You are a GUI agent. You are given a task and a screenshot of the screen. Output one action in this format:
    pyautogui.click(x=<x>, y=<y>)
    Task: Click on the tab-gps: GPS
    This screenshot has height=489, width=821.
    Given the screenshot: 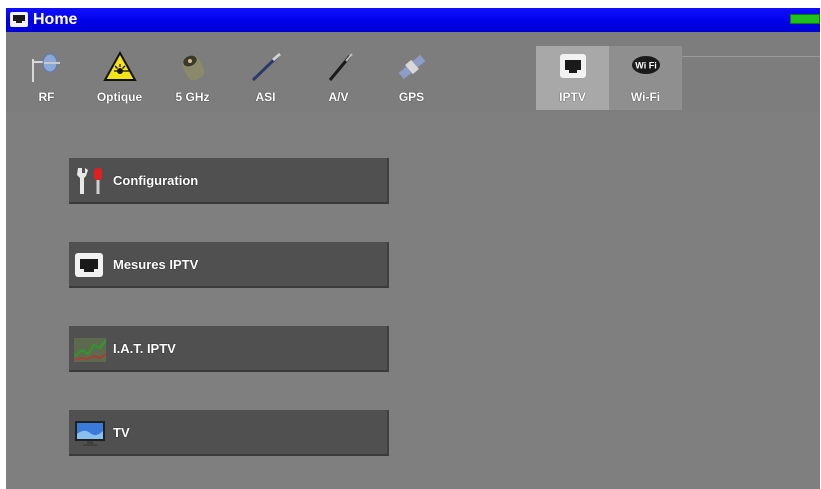 What is the action you would take?
    pyautogui.click(x=411, y=78)
    